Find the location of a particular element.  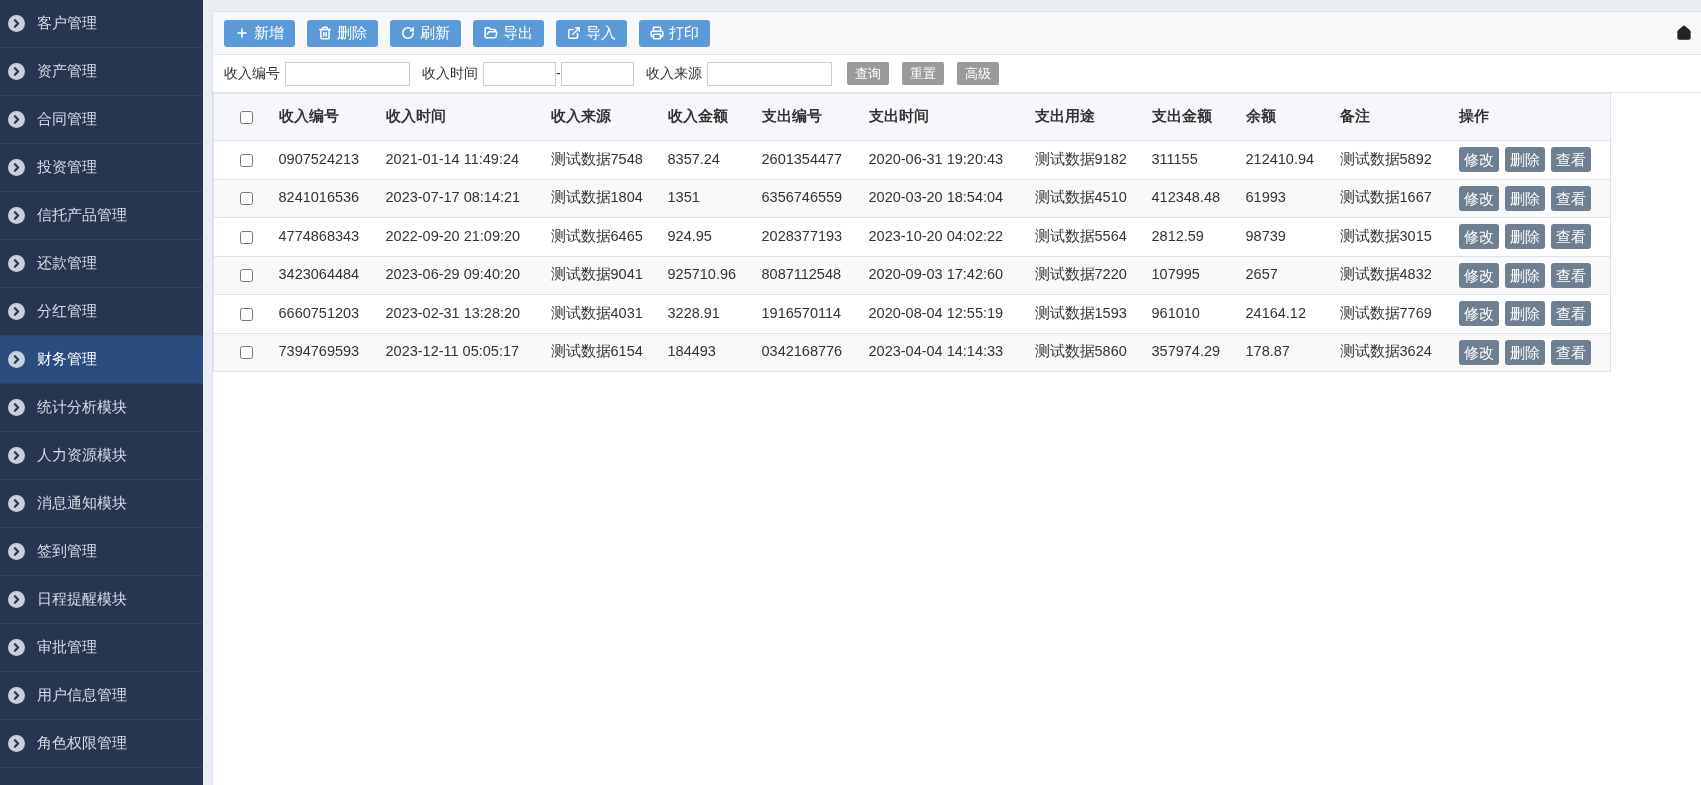

sidebar-item: 用户信息管理 is located at coordinates (101, 696).